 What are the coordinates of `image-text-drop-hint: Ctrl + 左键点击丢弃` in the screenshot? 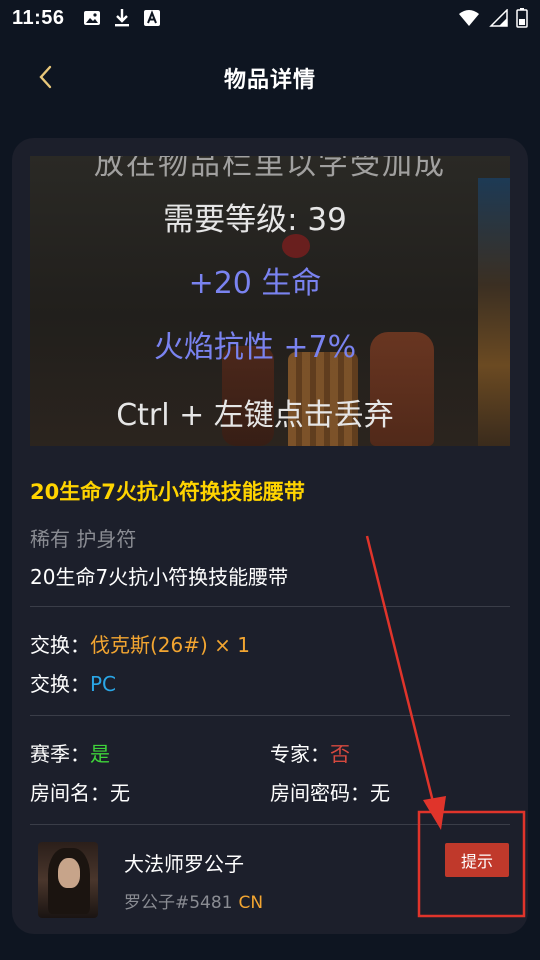 It's located at (255, 415).